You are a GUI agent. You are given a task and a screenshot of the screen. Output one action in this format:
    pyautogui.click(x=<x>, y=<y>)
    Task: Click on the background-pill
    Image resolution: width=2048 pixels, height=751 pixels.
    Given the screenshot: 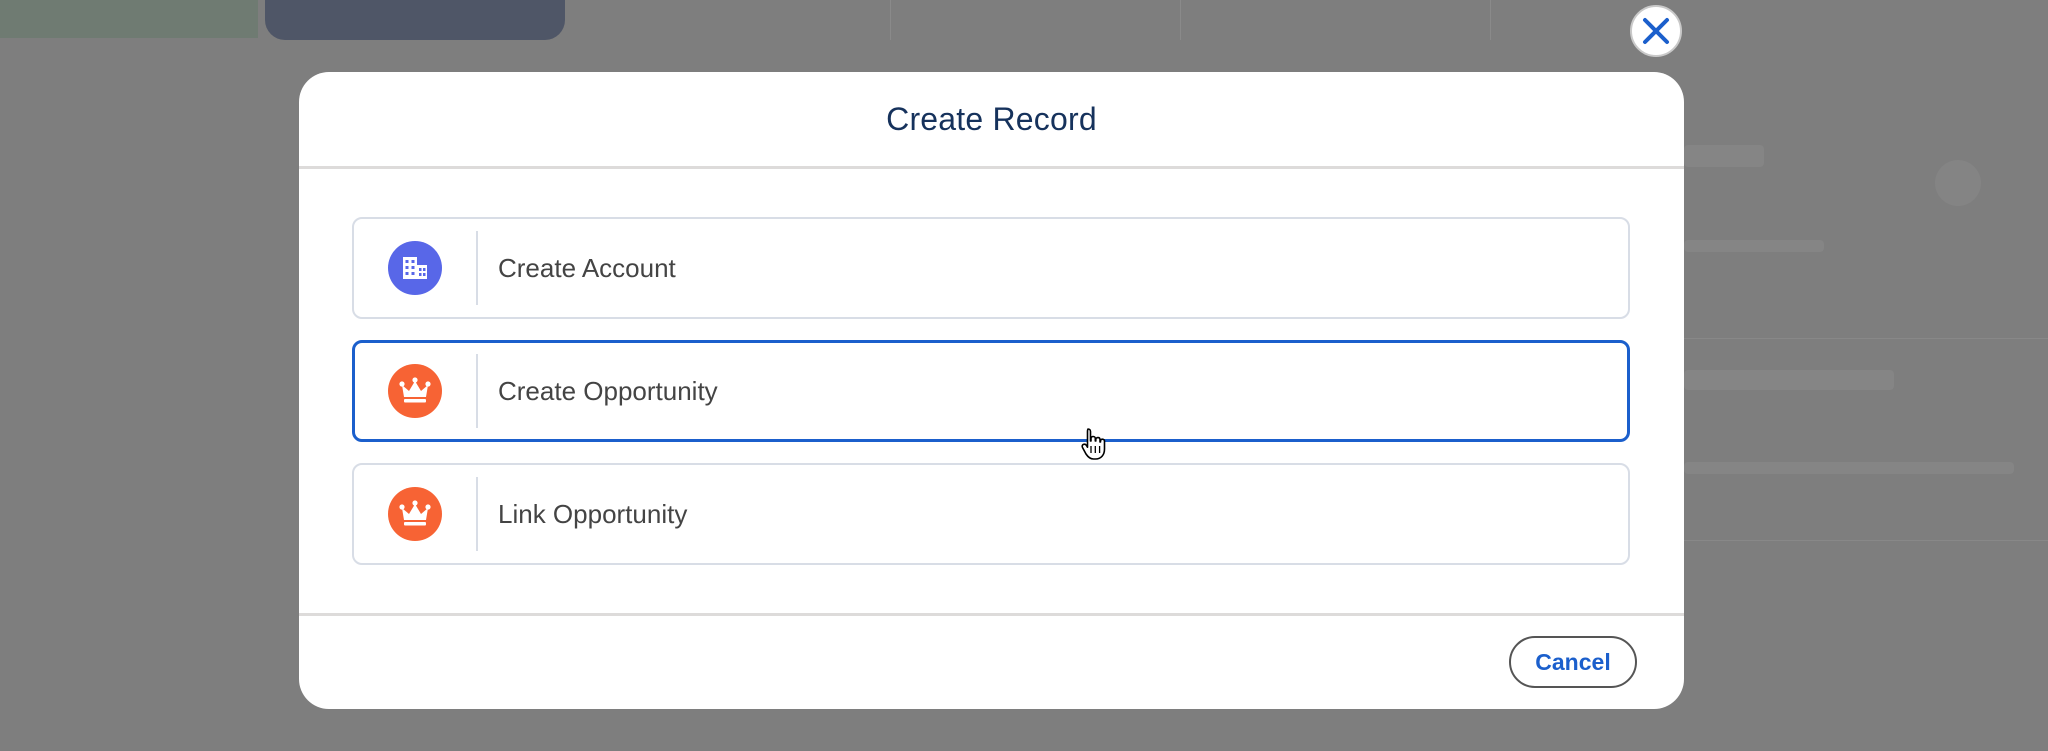 What is the action you would take?
    pyautogui.click(x=129, y=19)
    